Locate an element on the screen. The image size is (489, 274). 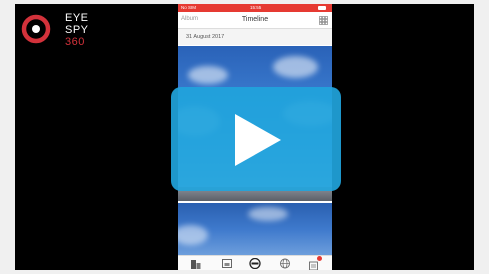
notification-badge is located at coordinates (319, 258).